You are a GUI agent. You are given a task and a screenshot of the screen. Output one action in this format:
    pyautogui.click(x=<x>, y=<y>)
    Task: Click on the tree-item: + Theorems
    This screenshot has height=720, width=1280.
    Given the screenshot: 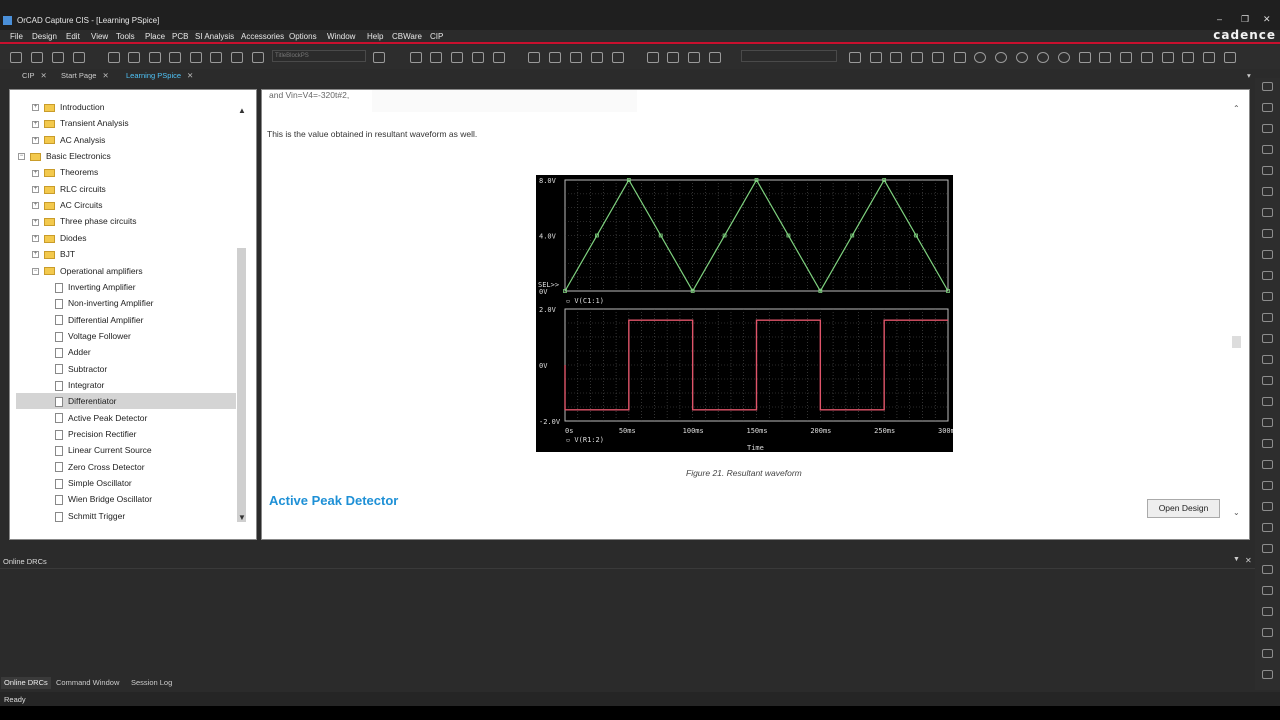 What is the action you would take?
    pyautogui.click(x=65, y=172)
    